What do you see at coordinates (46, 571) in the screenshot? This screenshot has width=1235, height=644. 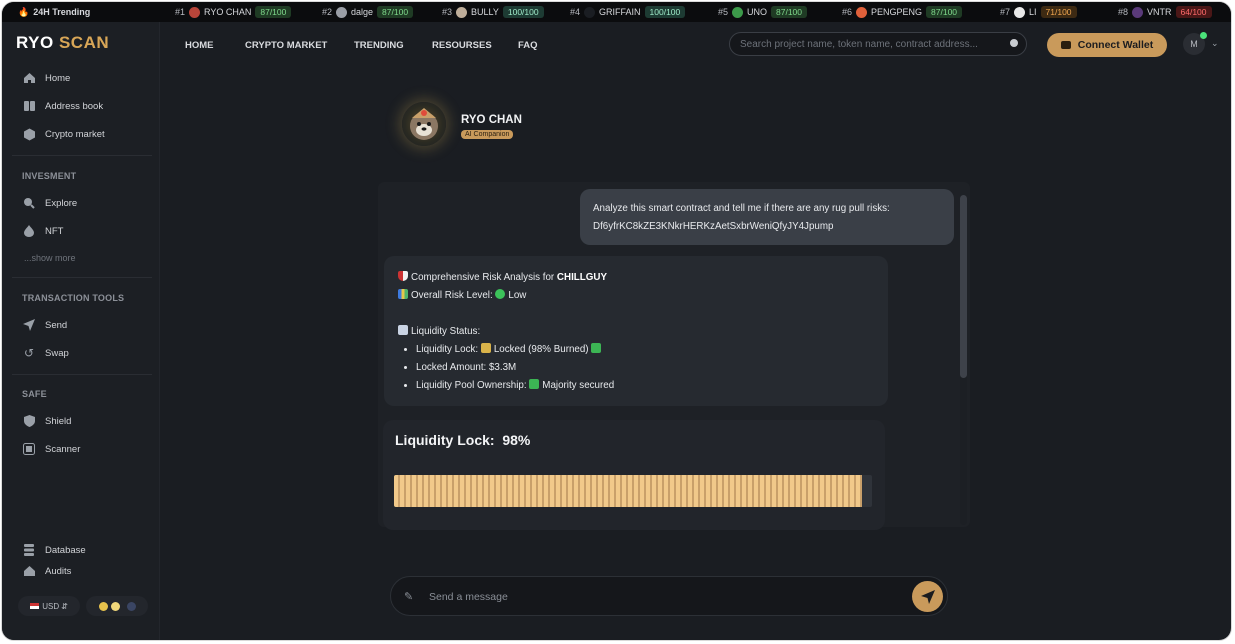 I see `sidebar-item-audits: Audits` at bounding box center [46, 571].